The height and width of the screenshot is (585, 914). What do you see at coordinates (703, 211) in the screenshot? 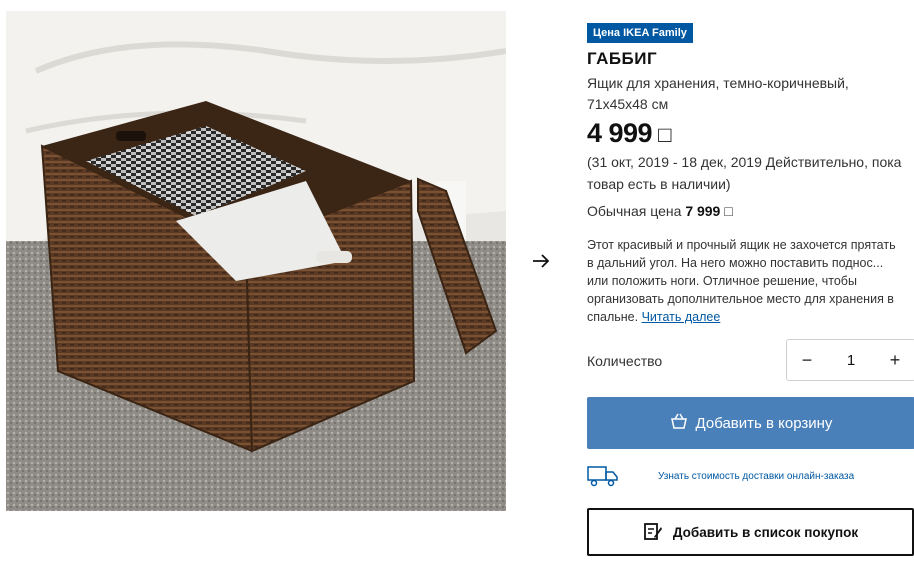
I see `regular-price-value: 7 999` at bounding box center [703, 211].